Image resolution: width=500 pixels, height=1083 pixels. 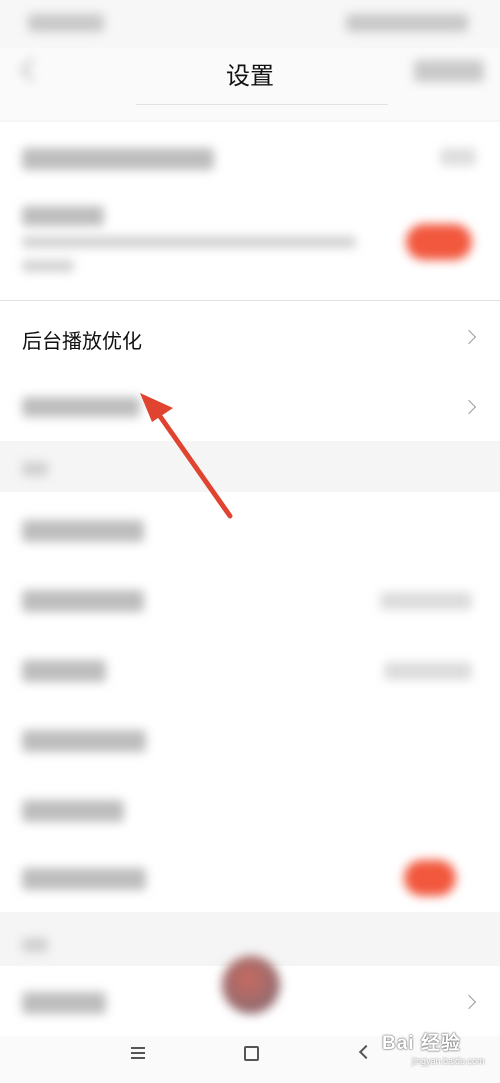 What do you see at coordinates (250, 84) in the screenshot?
I see `header: 设置` at bounding box center [250, 84].